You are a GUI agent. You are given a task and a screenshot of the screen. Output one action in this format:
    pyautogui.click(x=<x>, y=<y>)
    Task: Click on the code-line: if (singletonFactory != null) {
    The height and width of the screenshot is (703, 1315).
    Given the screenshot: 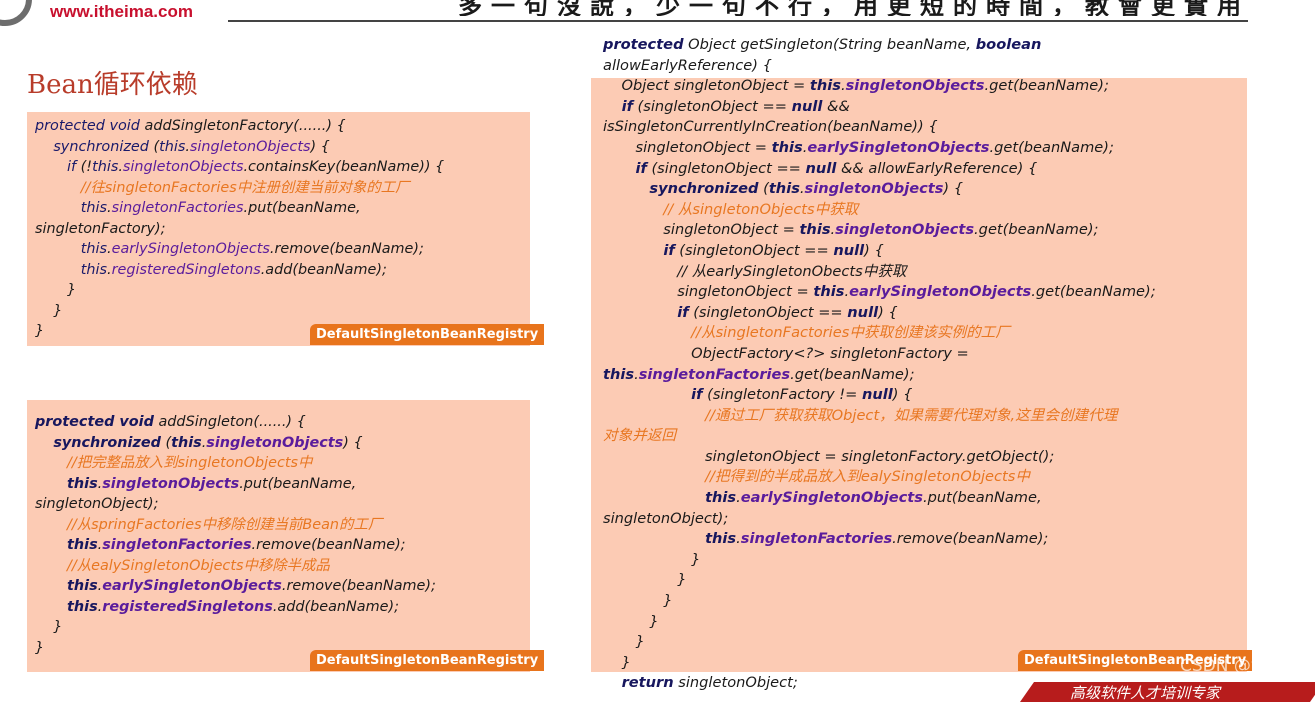 What is the action you would take?
    pyautogui.click(x=879, y=395)
    